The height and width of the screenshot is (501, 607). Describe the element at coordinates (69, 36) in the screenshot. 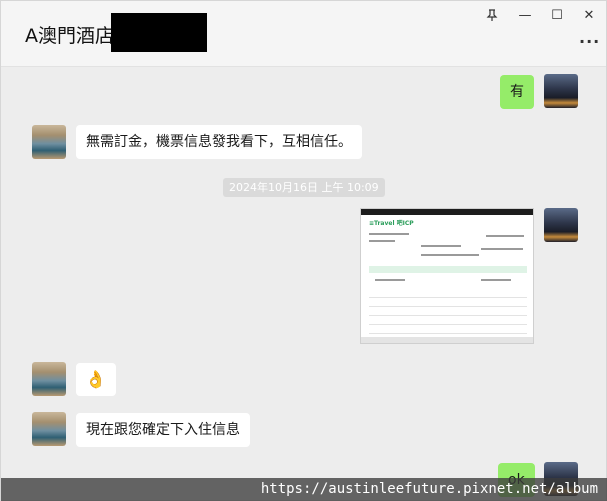

I see `chat-title: A澳門酒店` at that location.